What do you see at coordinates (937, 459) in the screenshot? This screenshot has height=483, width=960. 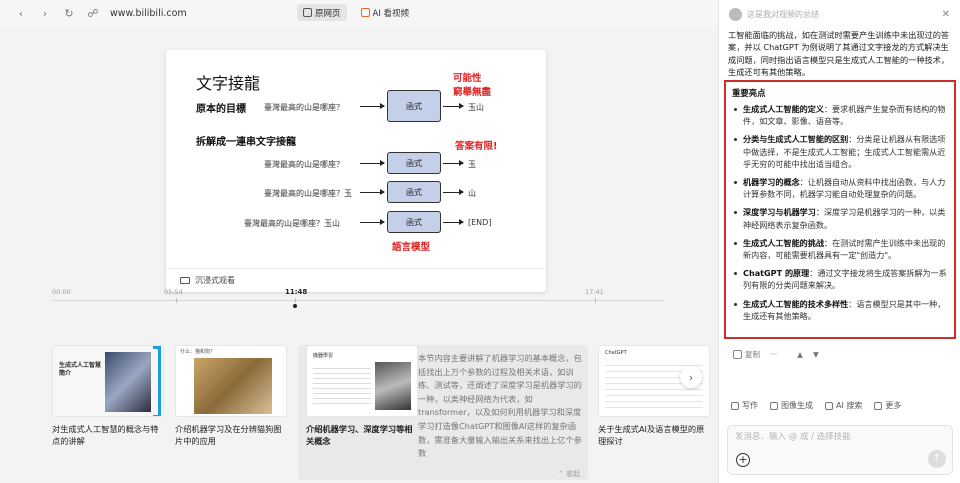 I see `send-icon: ↑` at bounding box center [937, 459].